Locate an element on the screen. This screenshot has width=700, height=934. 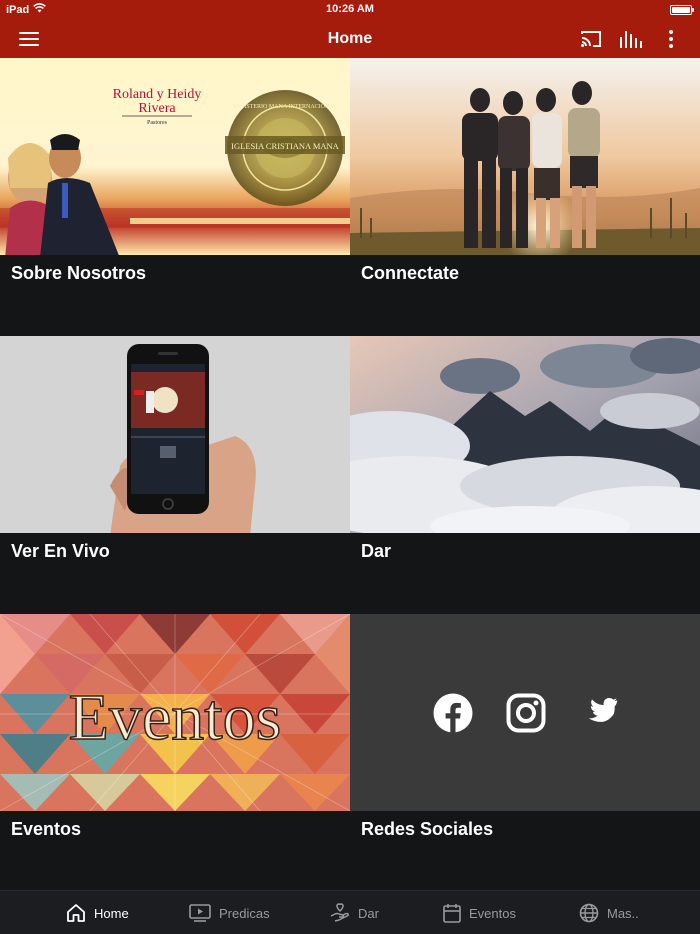
banner-names-line1: Roland y Heidy is located at coordinates (157, 94).